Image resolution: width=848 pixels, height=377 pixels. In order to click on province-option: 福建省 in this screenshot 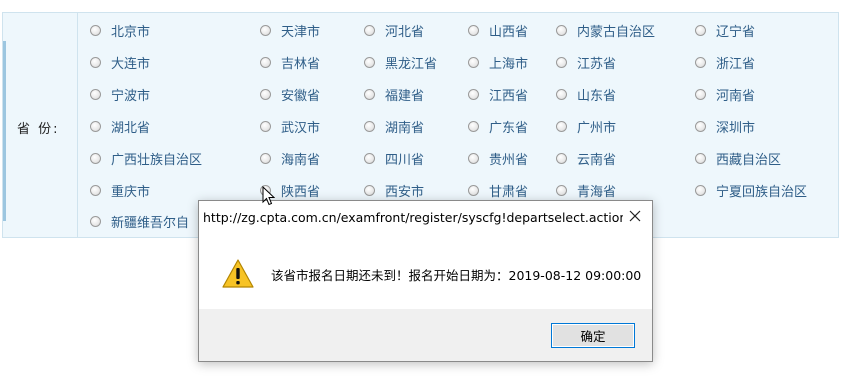, I will do `click(394, 94)`.